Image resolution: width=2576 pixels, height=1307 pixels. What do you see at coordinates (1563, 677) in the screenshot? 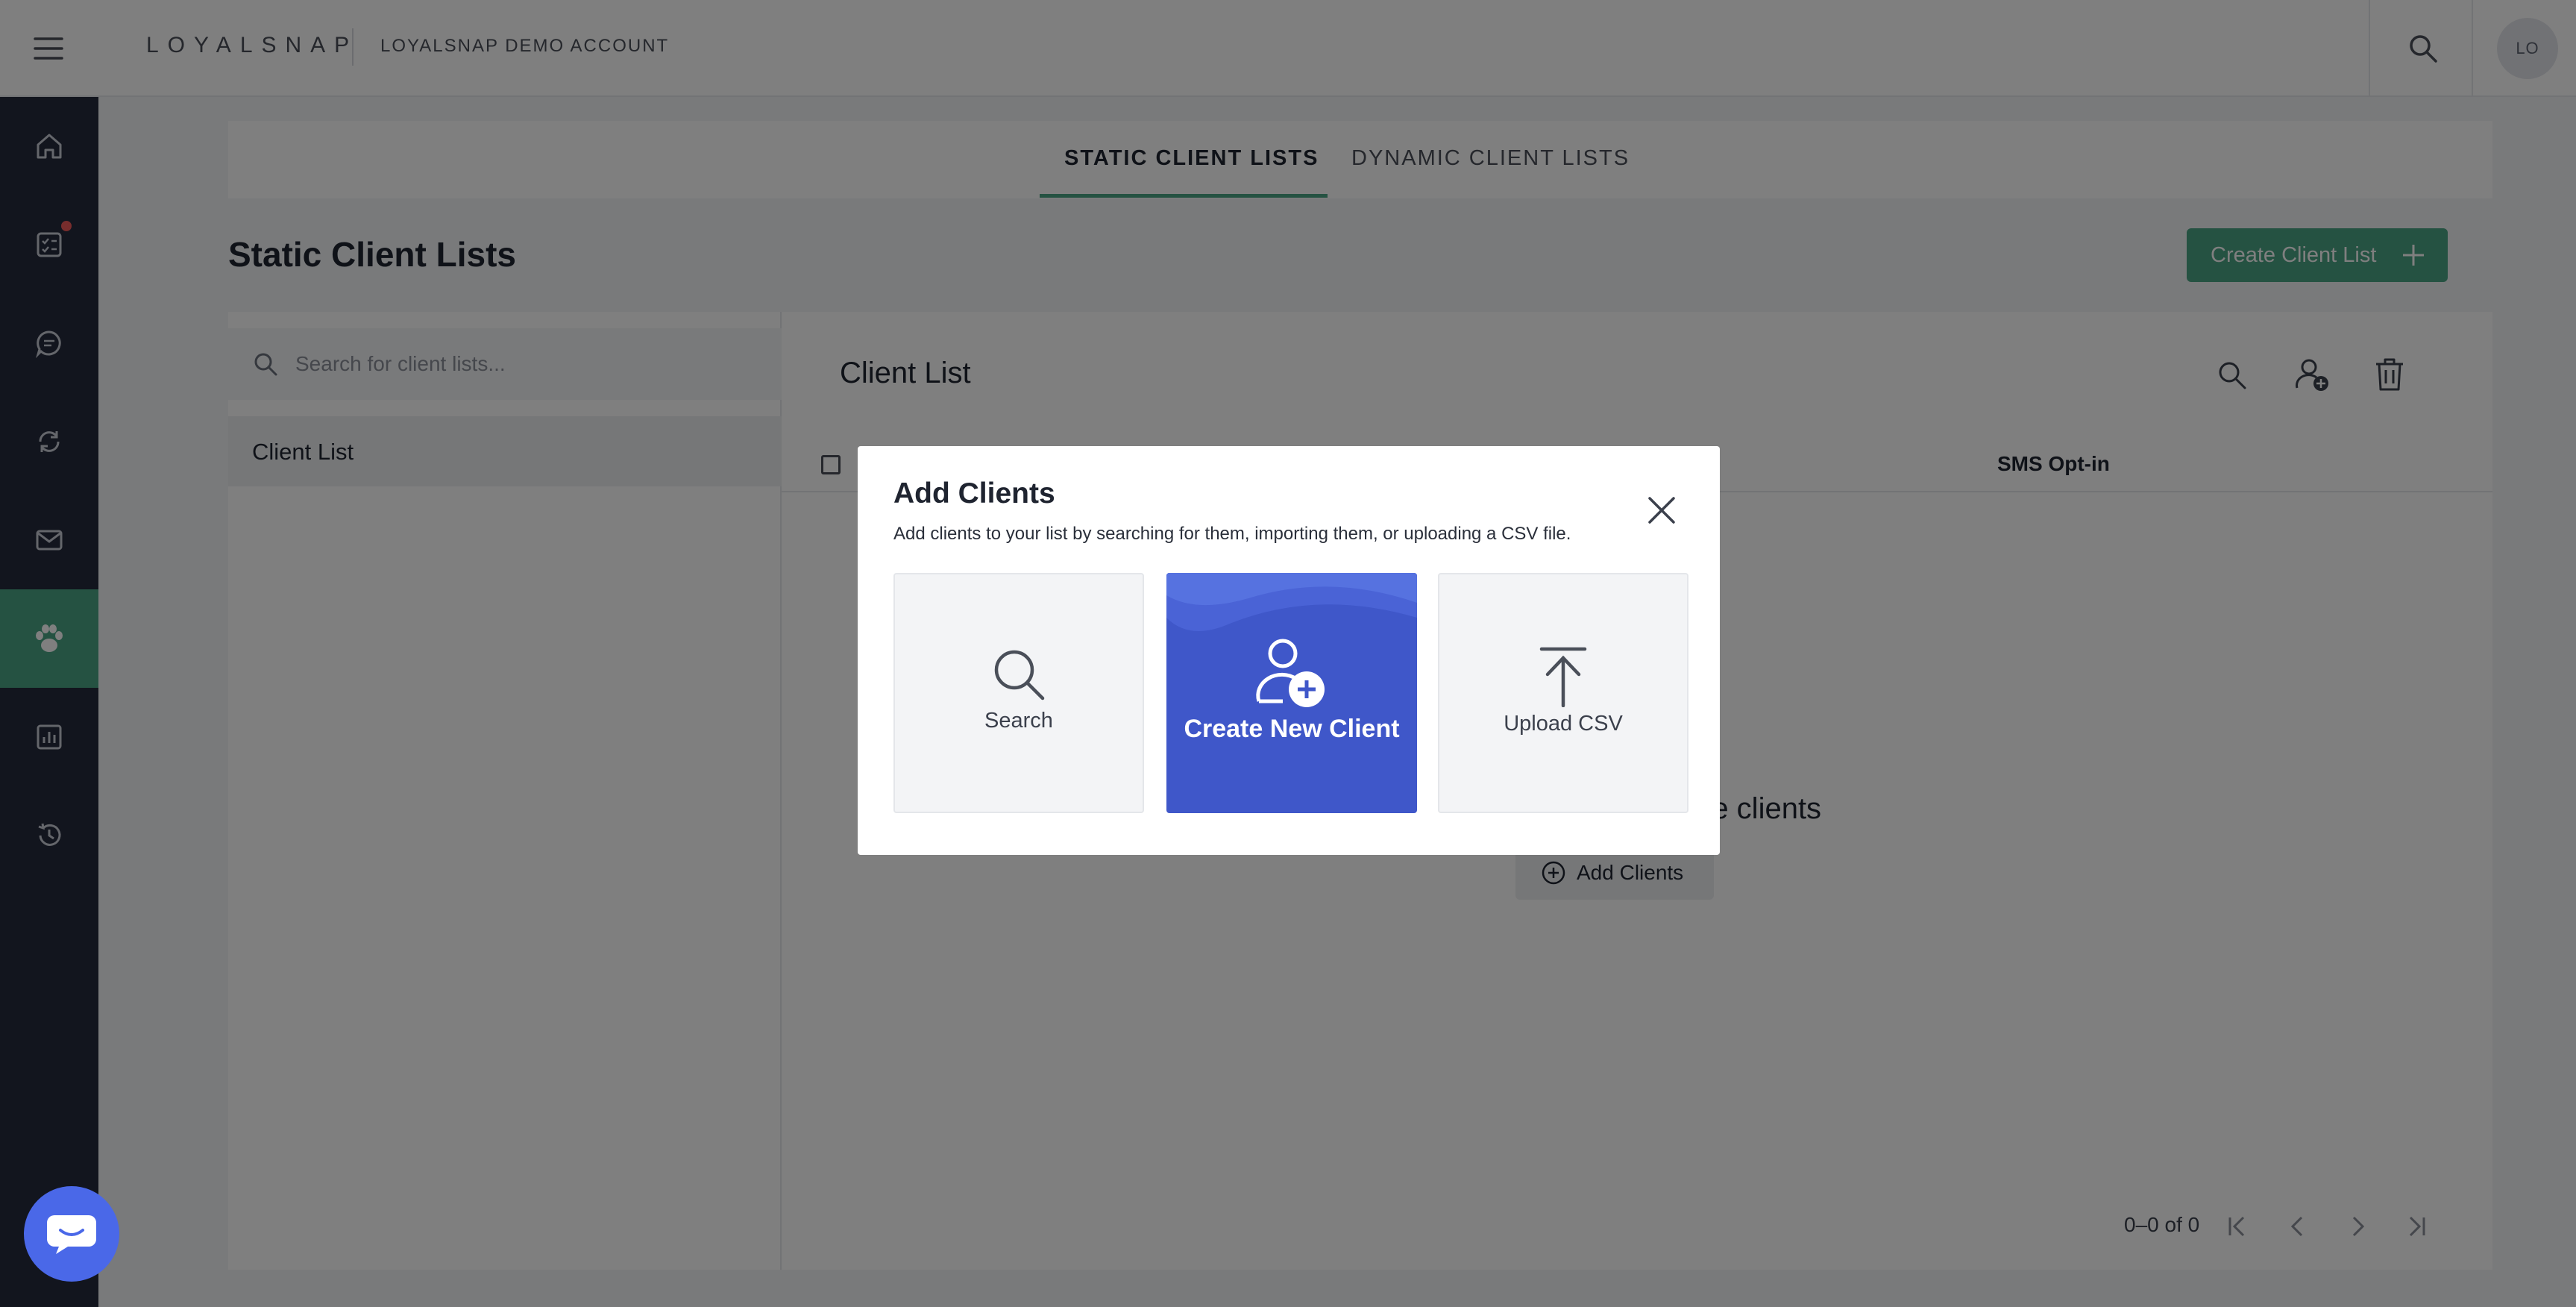
I see `upload-icon` at bounding box center [1563, 677].